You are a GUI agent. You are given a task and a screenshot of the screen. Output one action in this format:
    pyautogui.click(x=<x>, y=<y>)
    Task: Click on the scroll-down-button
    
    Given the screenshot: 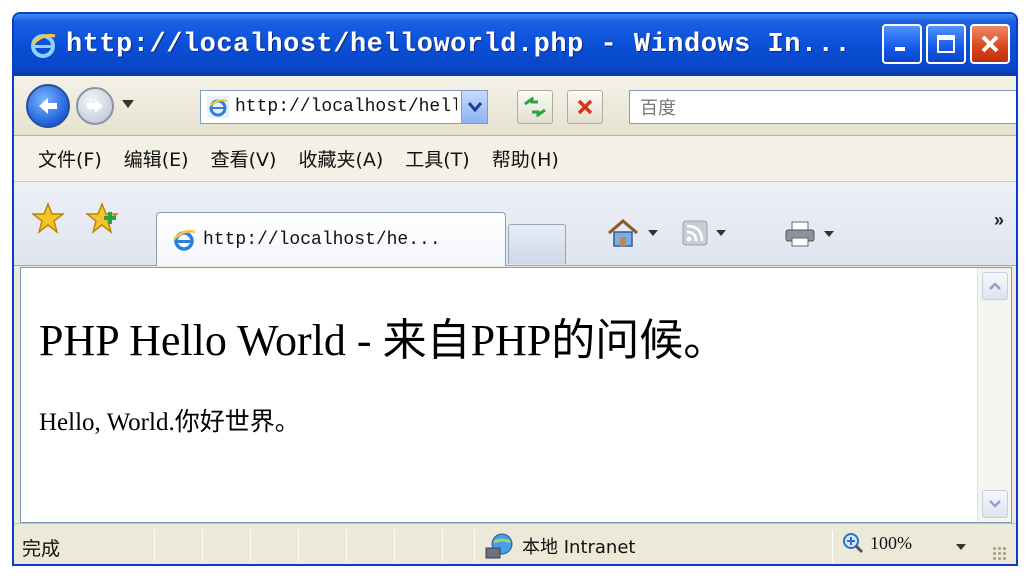 What is the action you would take?
    pyautogui.click(x=995, y=504)
    